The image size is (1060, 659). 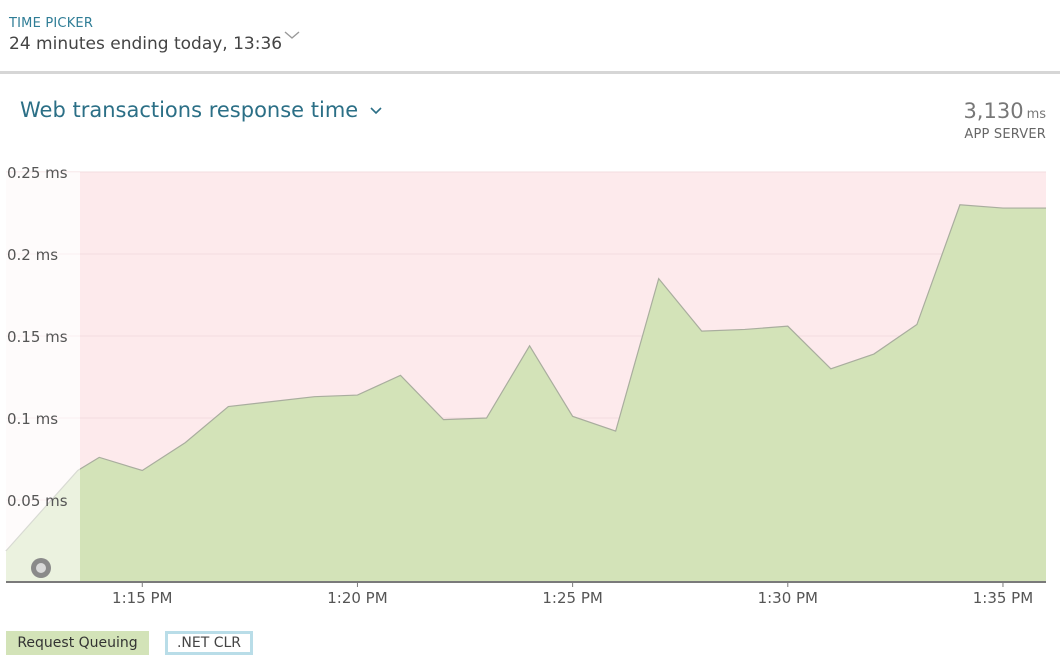 What do you see at coordinates (209, 643) in the screenshot?
I see `legend-net-clr: .NET CLR` at bounding box center [209, 643].